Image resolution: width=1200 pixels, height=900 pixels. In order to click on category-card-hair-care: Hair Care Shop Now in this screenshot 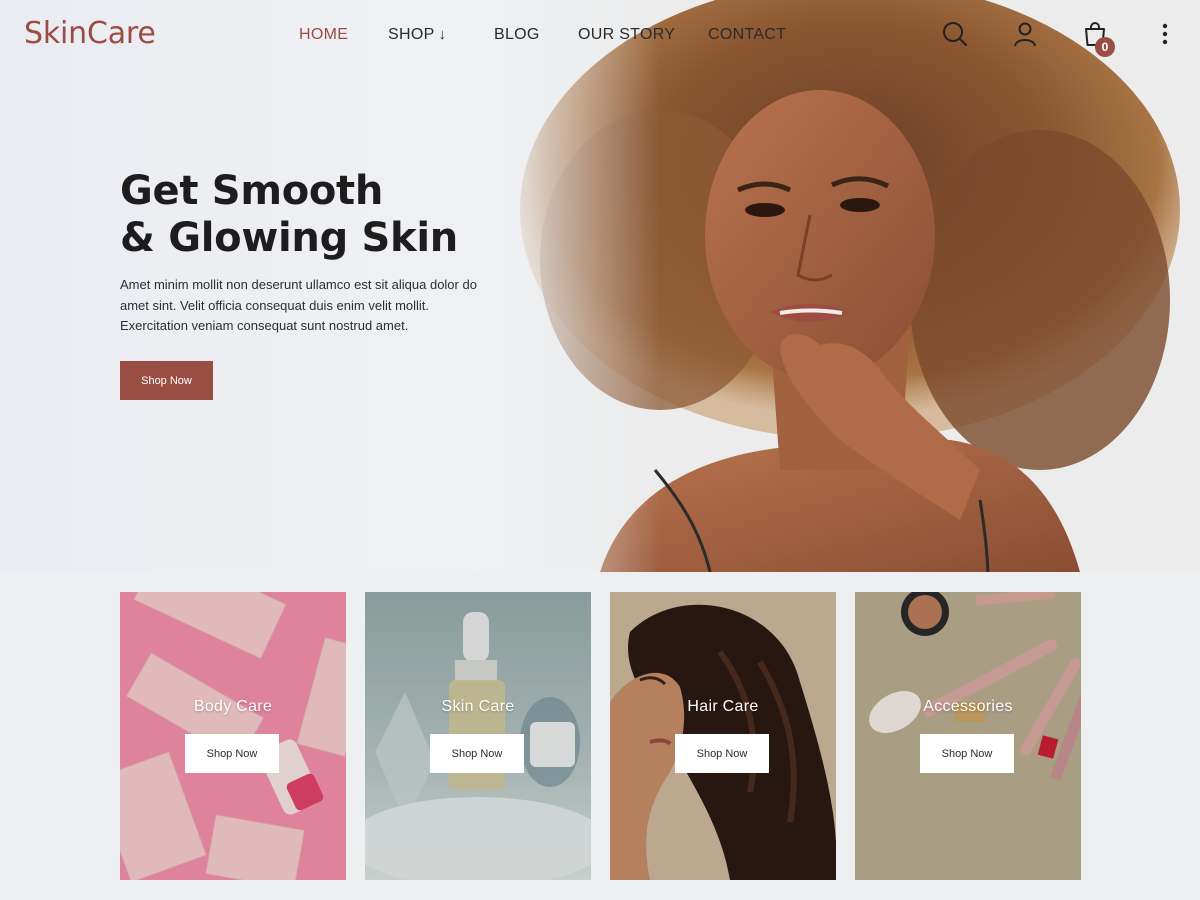, I will do `click(723, 736)`.